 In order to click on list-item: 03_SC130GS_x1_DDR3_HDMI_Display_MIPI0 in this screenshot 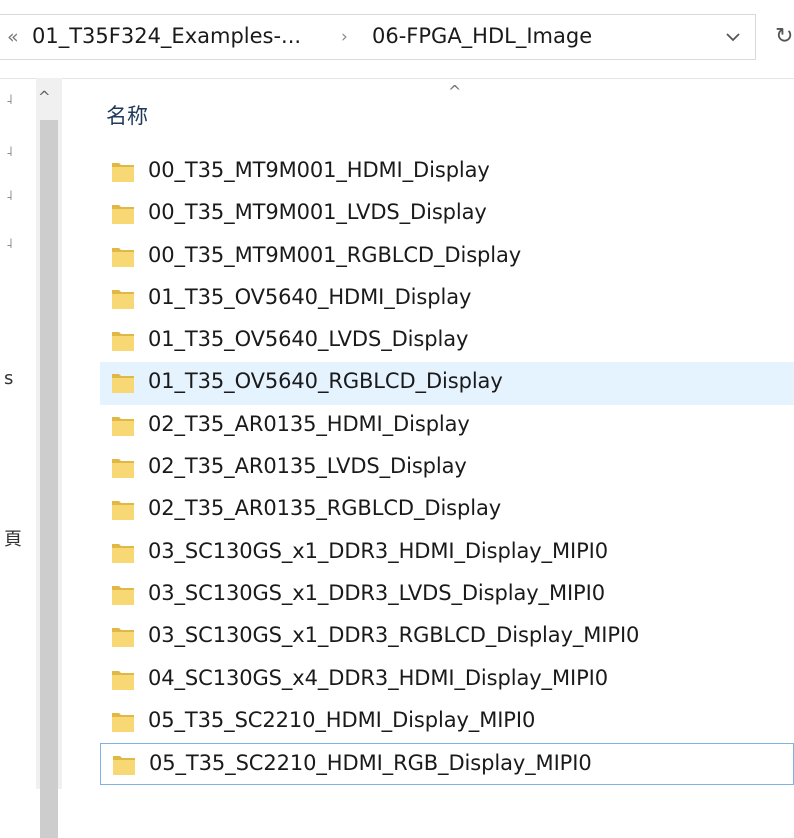, I will do `click(447, 553)`.